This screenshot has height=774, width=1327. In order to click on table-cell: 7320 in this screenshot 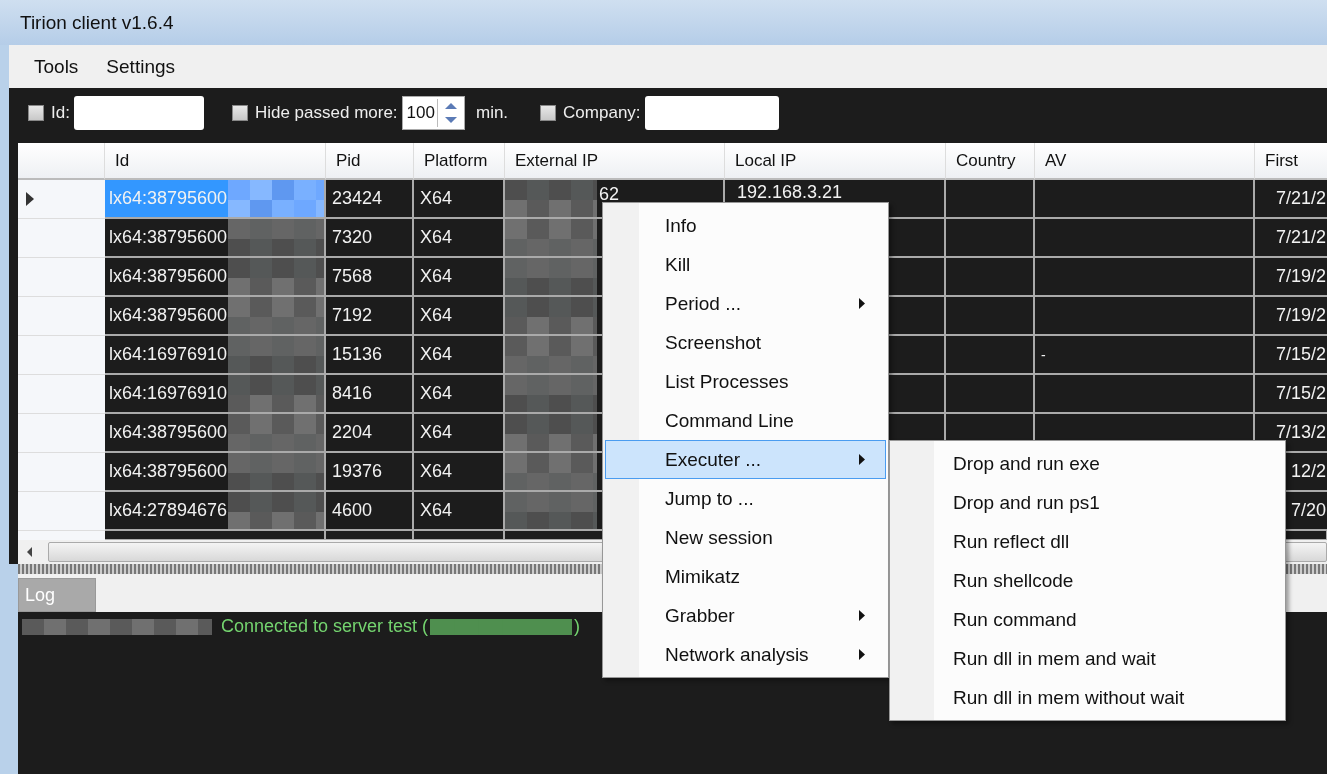, I will do `click(370, 238)`.